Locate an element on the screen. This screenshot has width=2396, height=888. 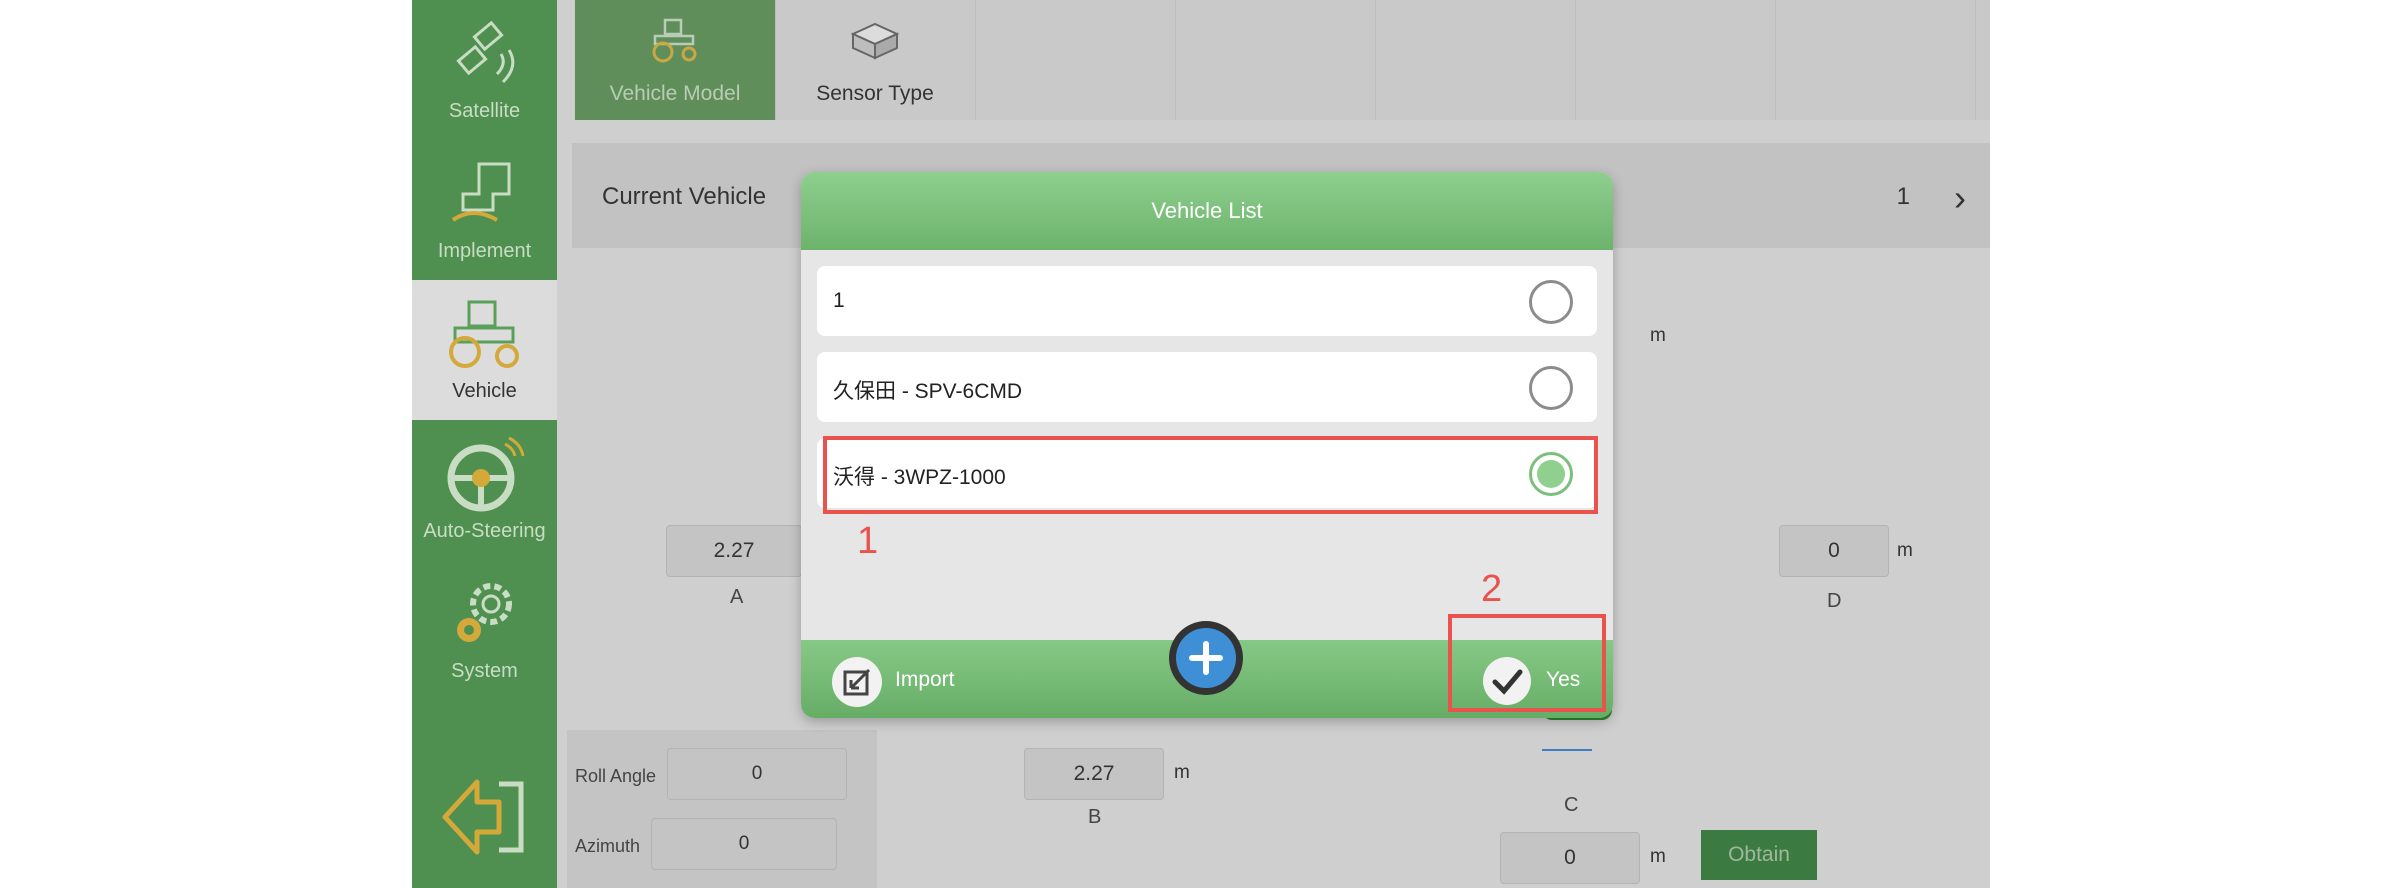
add-vehicle-button is located at coordinates (1206, 658).